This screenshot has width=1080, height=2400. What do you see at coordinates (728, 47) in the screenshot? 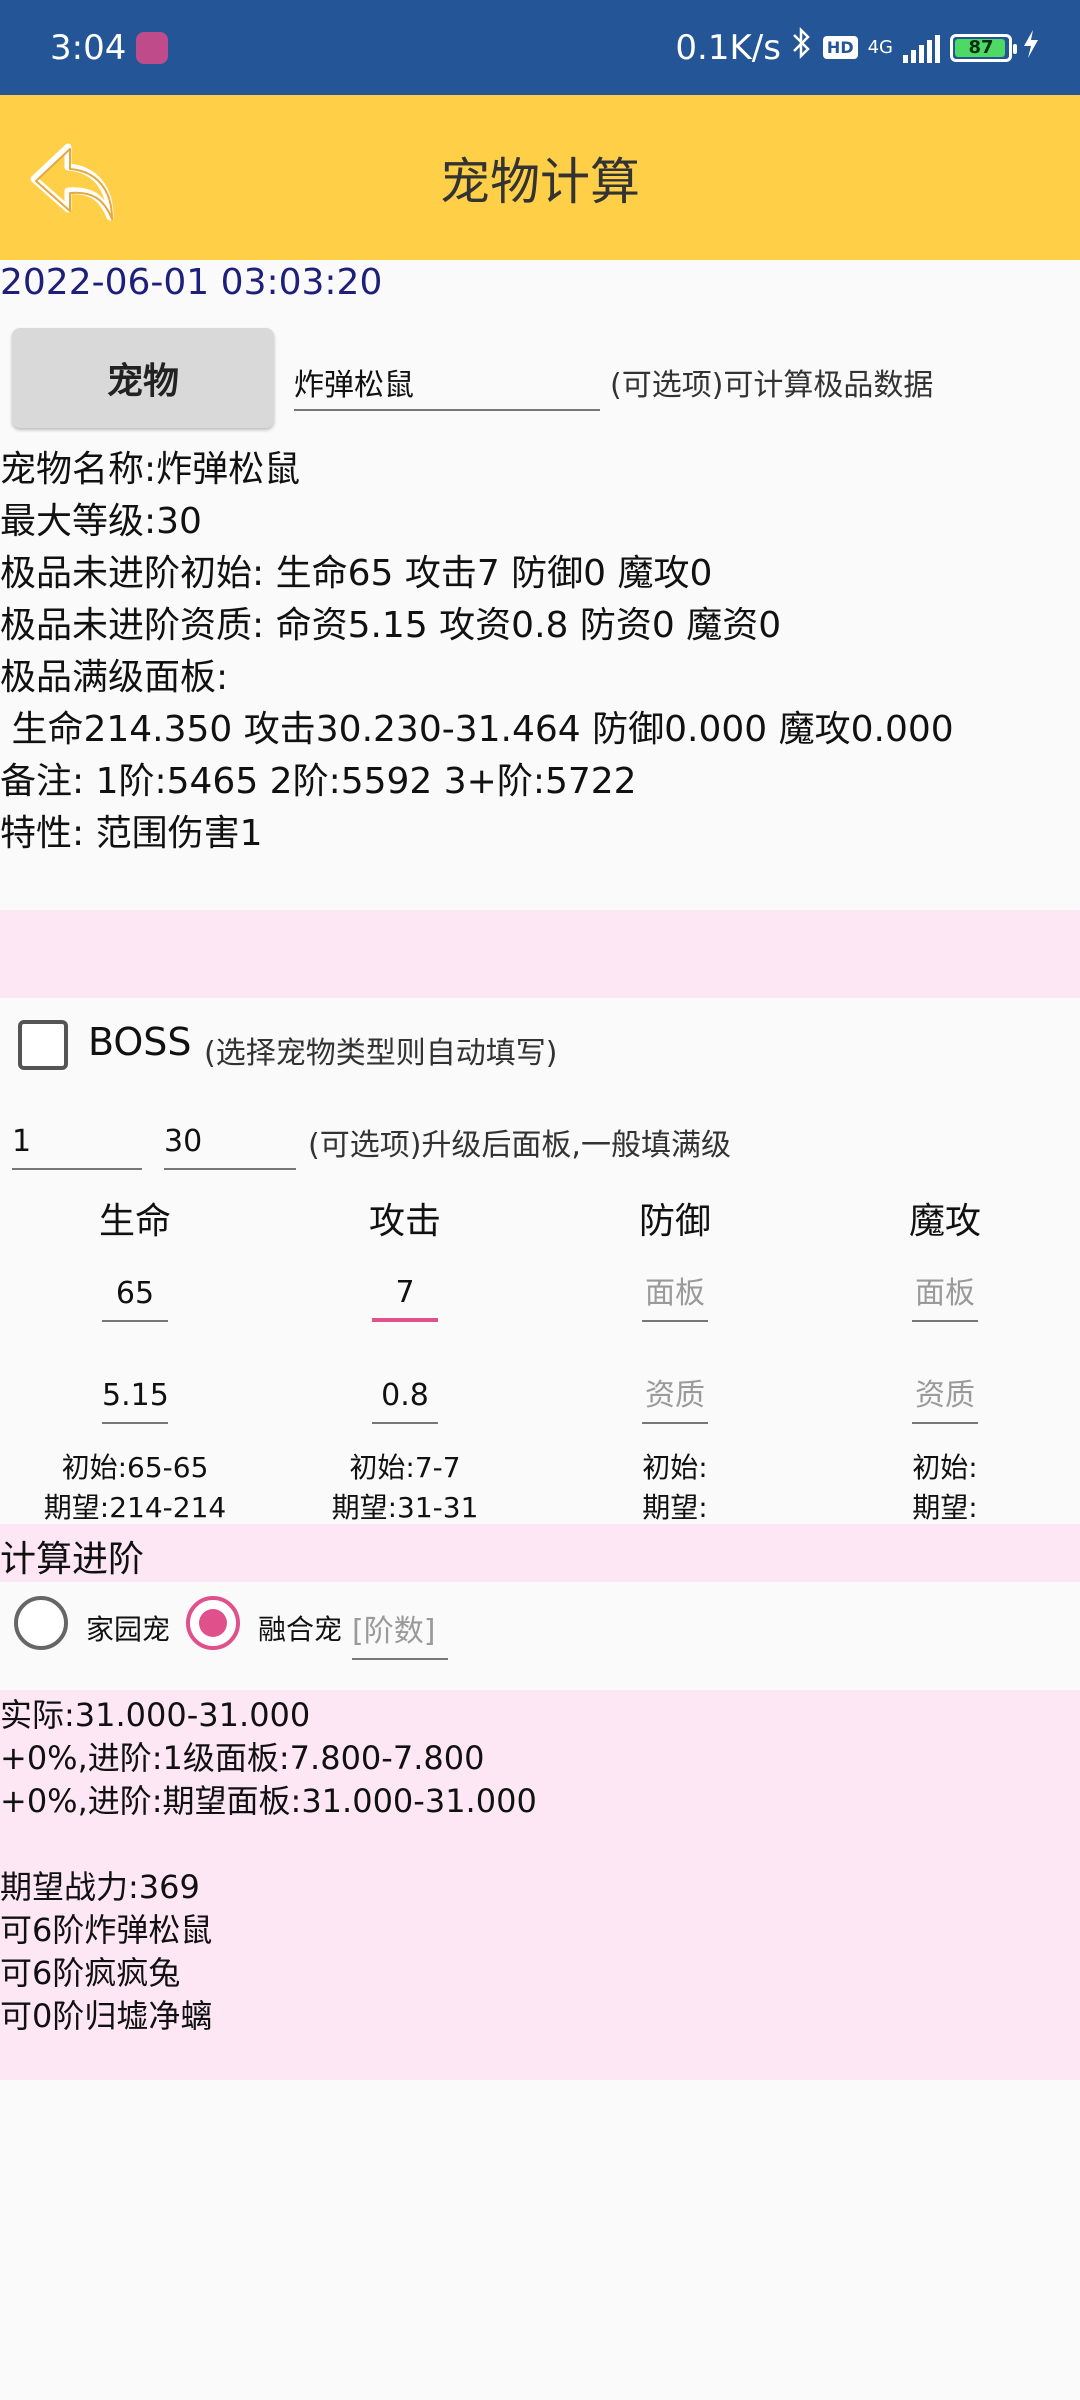
I see `net-speed: 0.1K/s` at bounding box center [728, 47].